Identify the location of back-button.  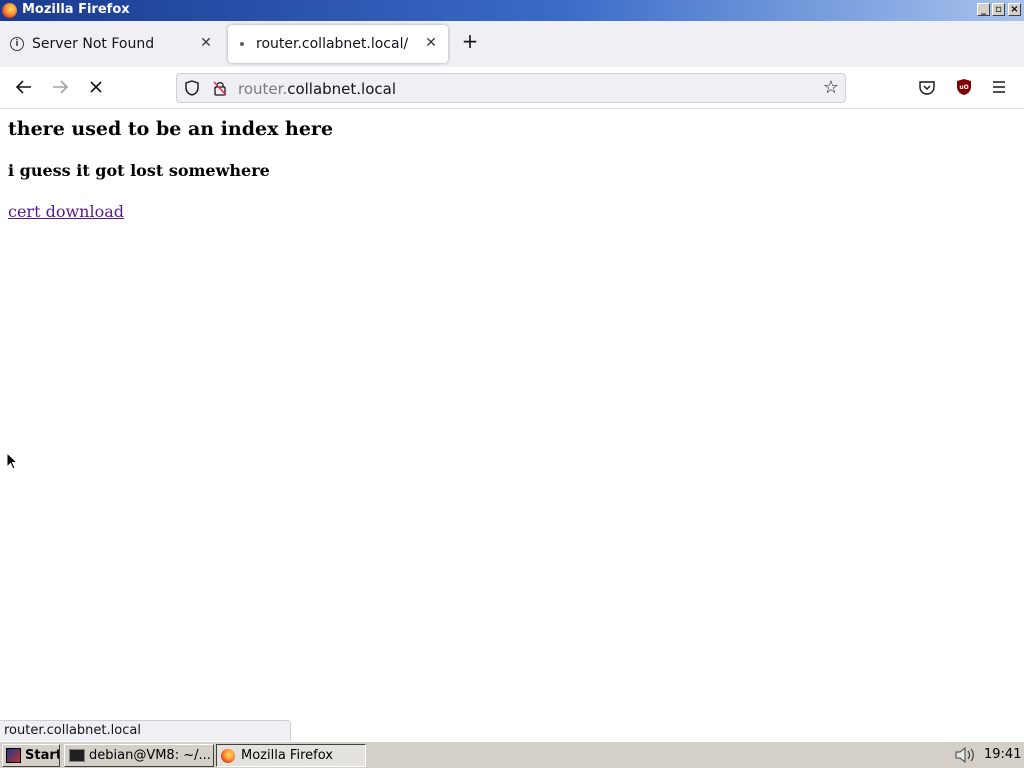
(24, 87).